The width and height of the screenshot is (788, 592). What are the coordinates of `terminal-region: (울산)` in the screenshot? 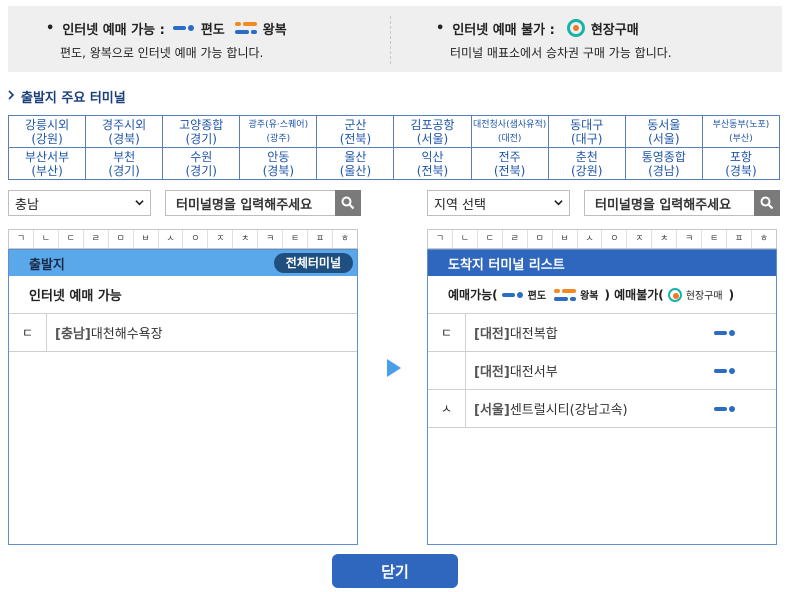 It's located at (355, 170).